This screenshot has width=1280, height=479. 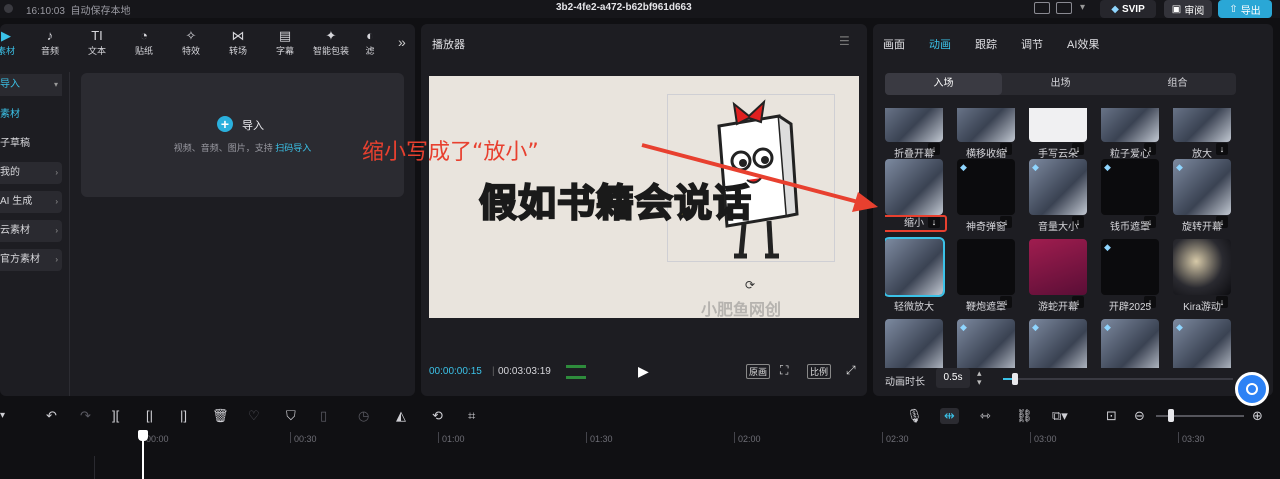 I want to click on split-left-icon: [|, so click(x=149, y=415).